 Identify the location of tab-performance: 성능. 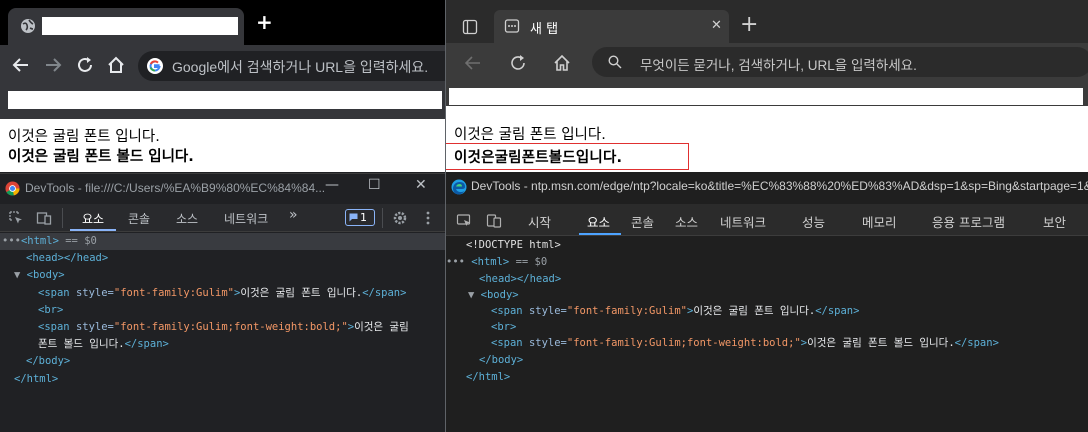
(813, 221).